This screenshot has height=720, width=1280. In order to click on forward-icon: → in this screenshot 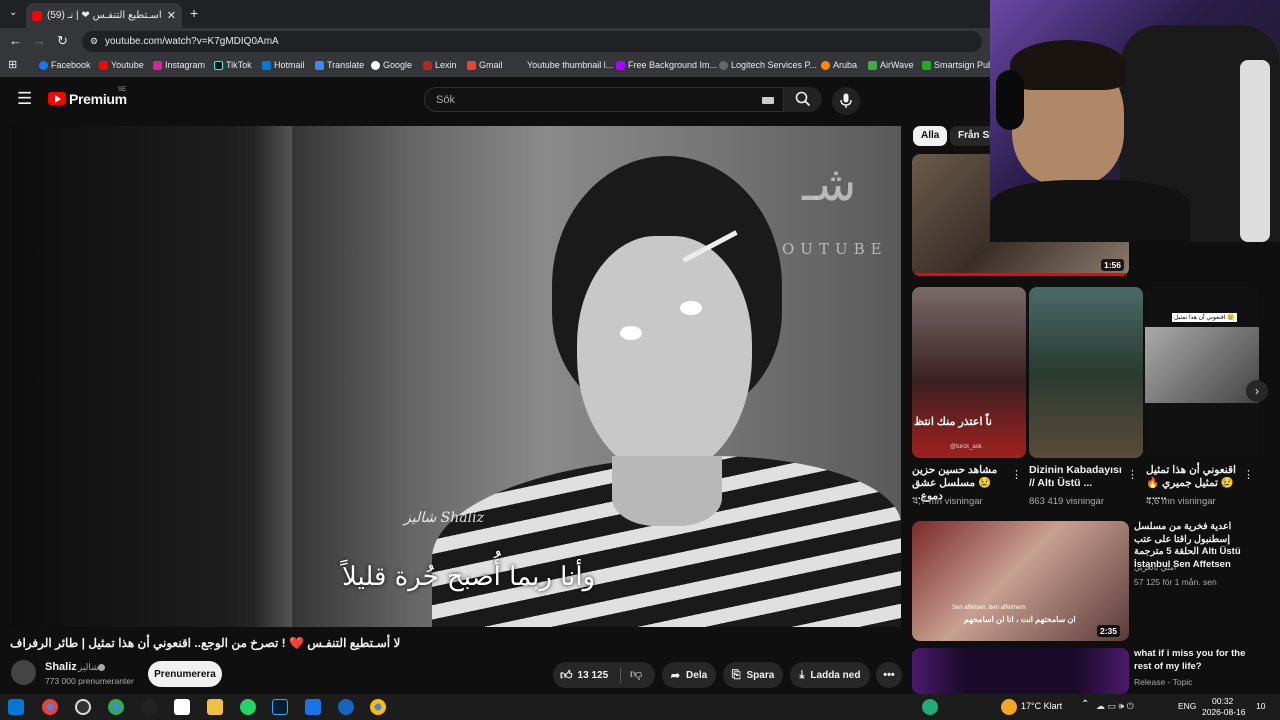, I will do `click(39, 40)`.